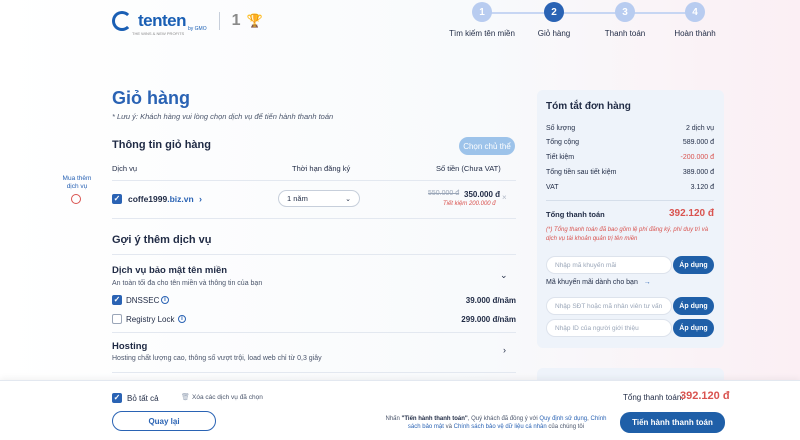  I want to click on security-service-title: Dịch vụ bảo mật tên miền, so click(169, 270).